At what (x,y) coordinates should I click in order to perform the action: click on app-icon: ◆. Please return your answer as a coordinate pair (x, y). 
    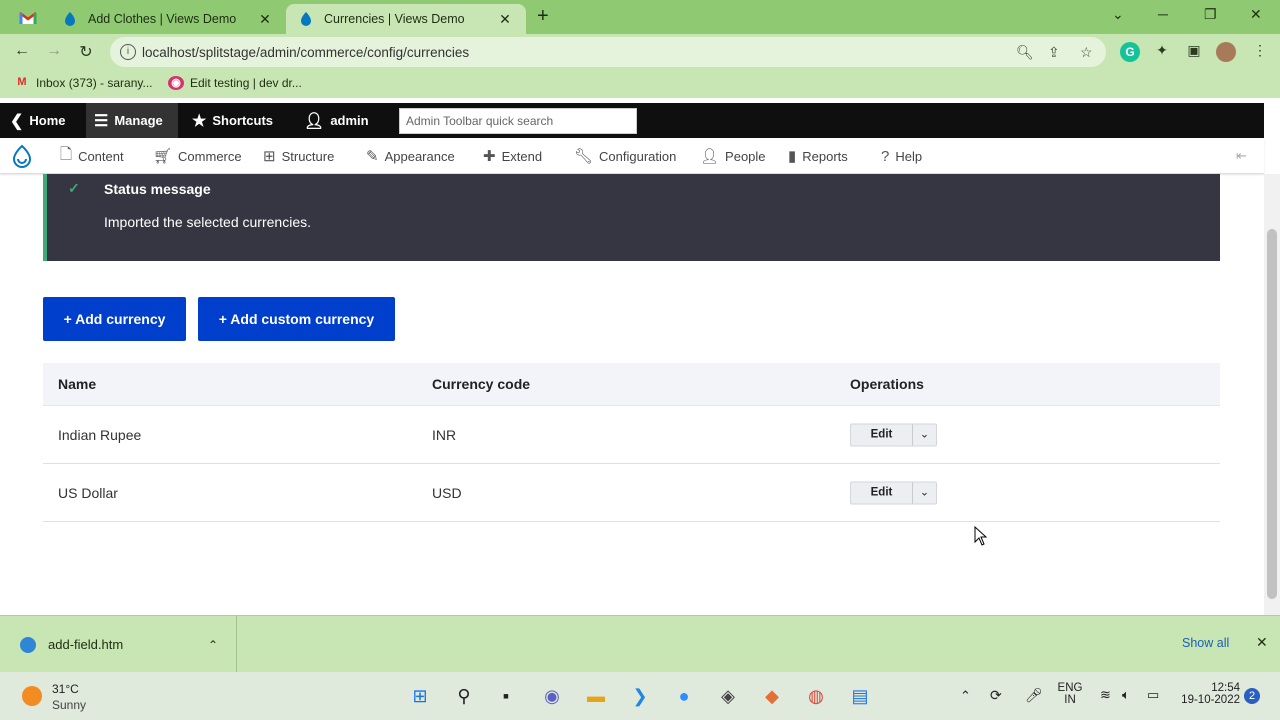
    Looking at the image, I should click on (772, 696).